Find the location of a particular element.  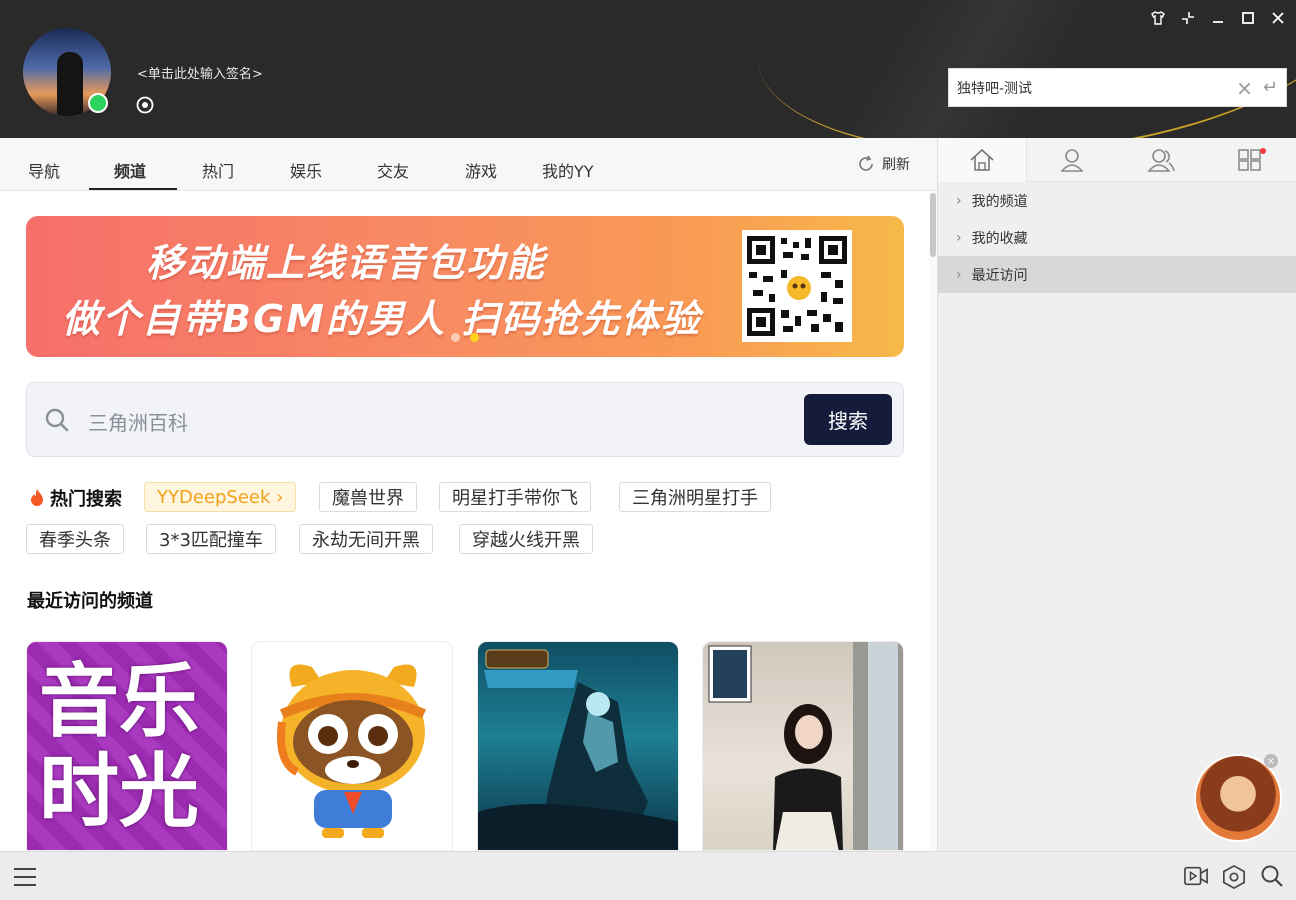

hot-tag: 春季头条 is located at coordinates (75, 539).